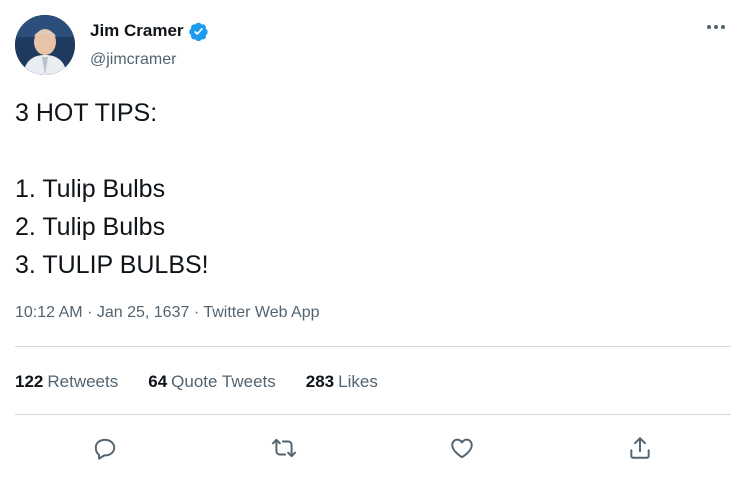 The image size is (746, 492). What do you see at coordinates (284, 448) in the screenshot?
I see `retweet-icon` at bounding box center [284, 448].